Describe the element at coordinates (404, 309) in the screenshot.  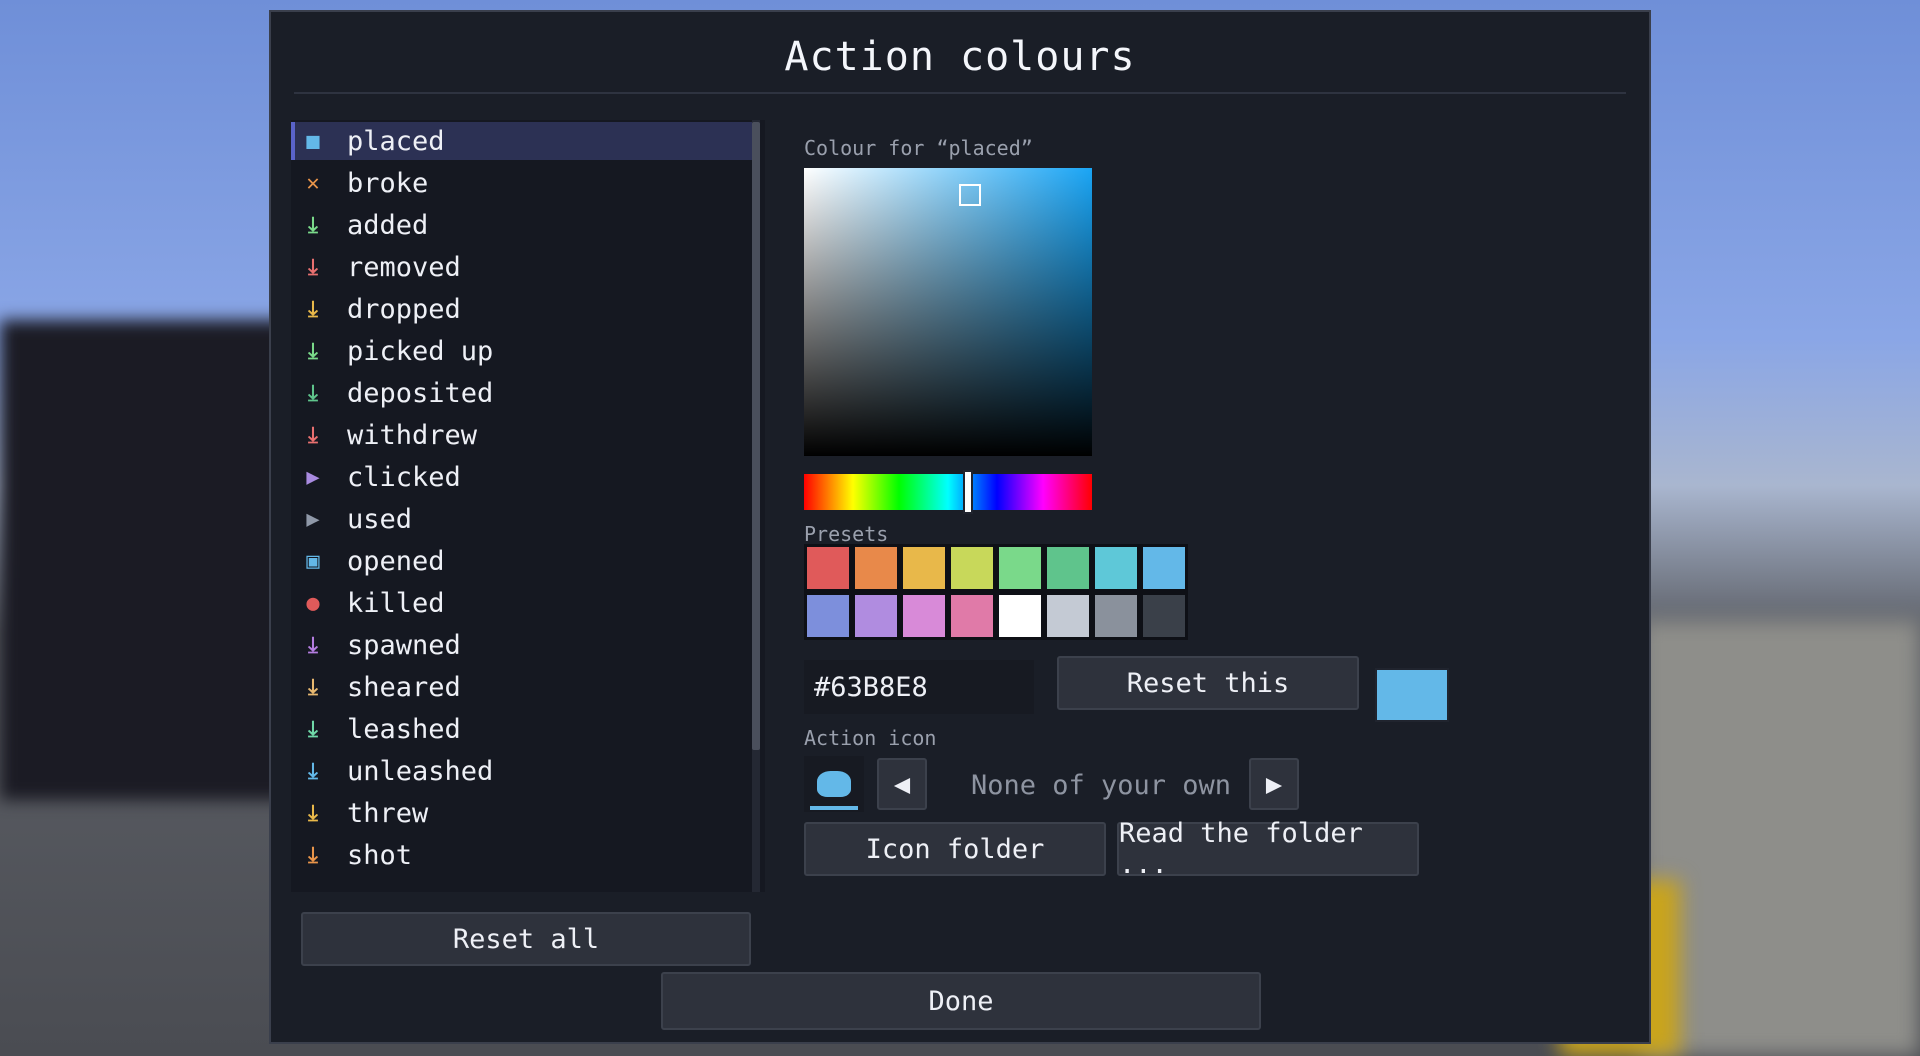
I see `action-label: dropped` at that location.